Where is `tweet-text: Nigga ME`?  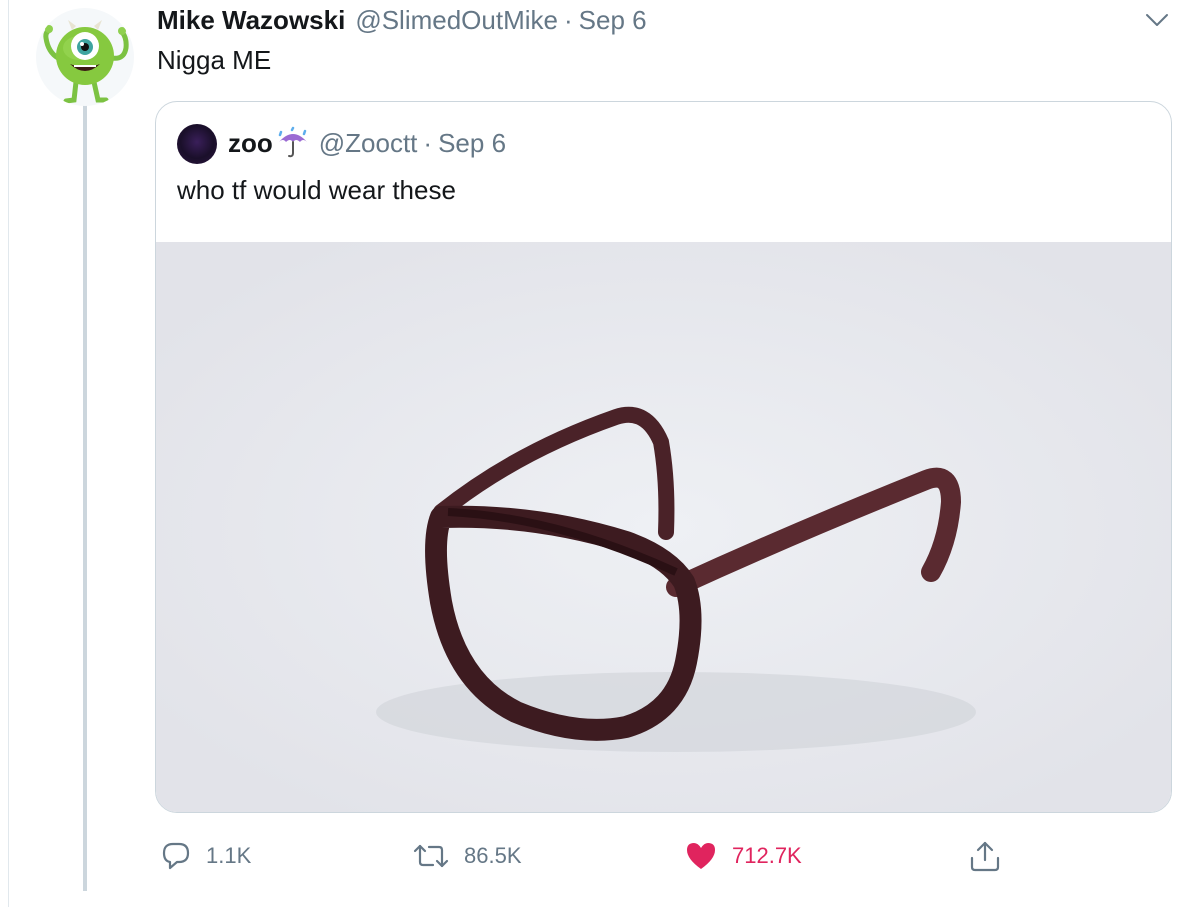 tweet-text: Nigga ME is located at coordinates (214, 60).